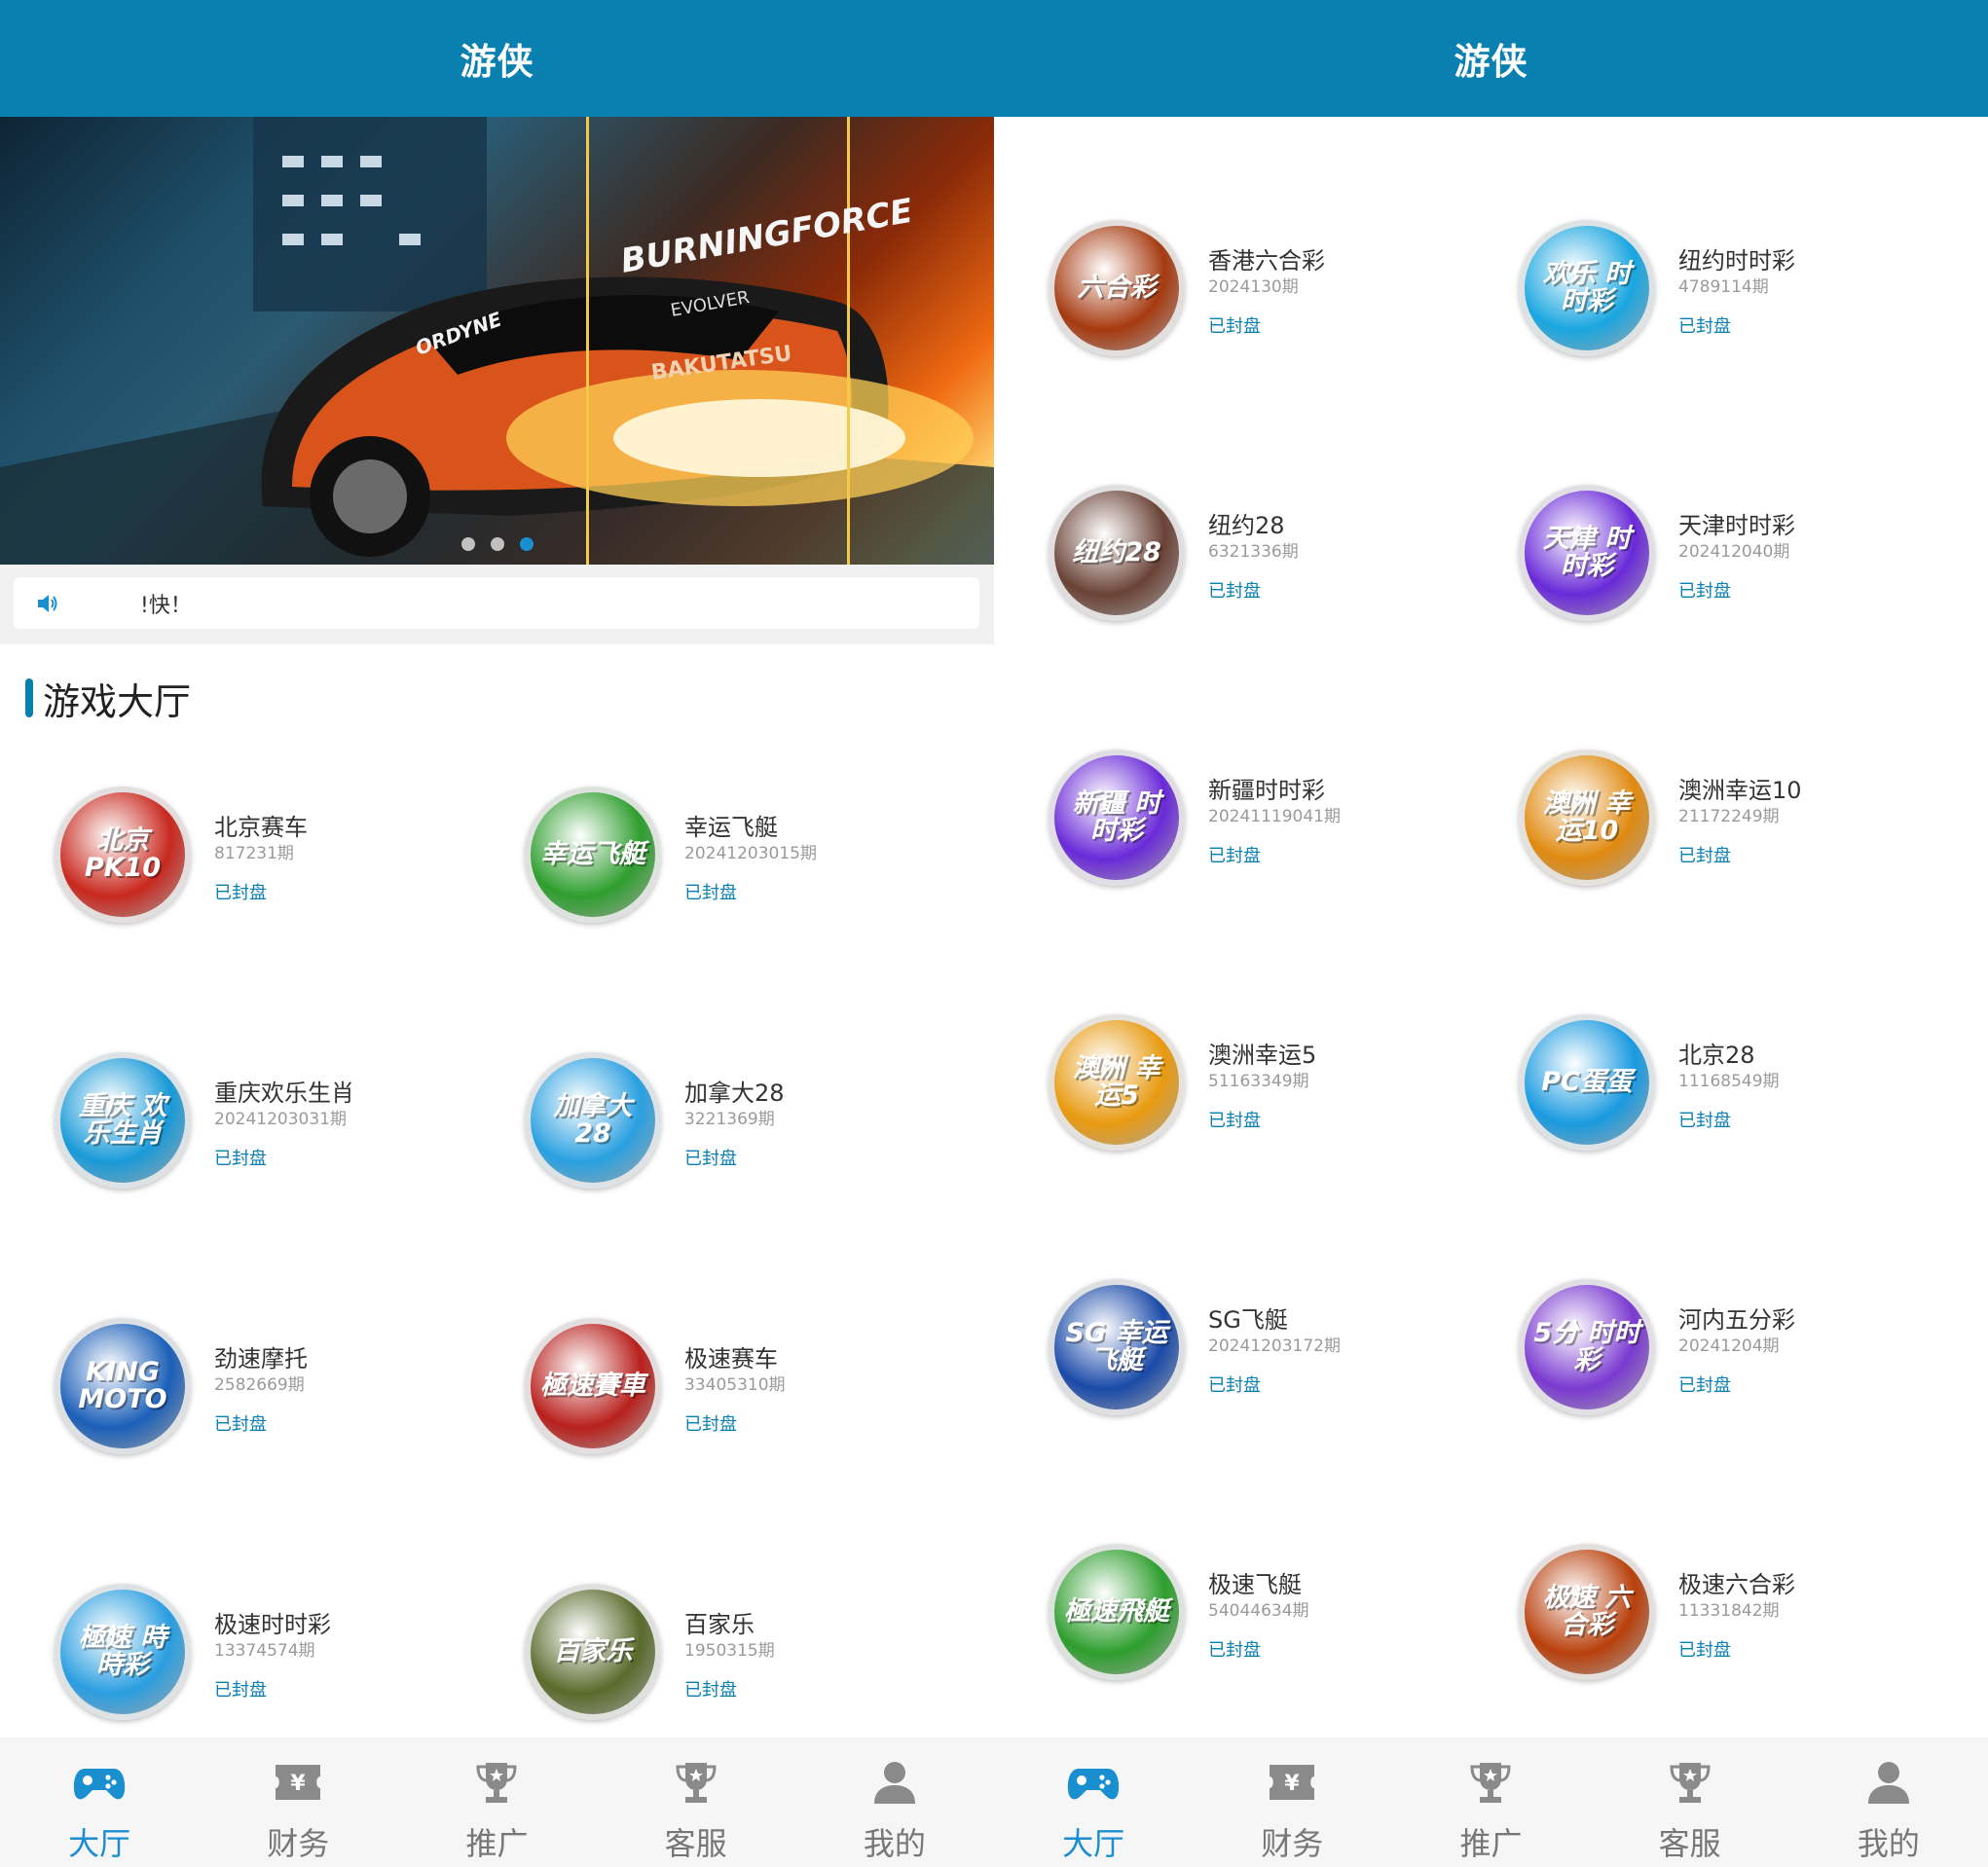 This screenshot has height=1867, width=1988. Describe the element at coordinates (123, 855) in the screenshot. I see `game-logo-icon: 北京PK10` at that location.